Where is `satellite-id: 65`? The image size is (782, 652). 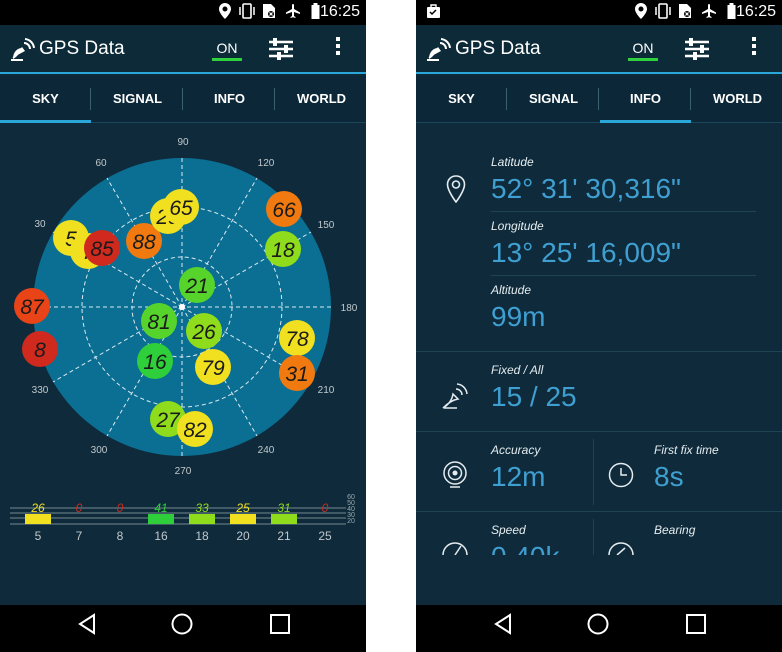
satellite-id: 65 is located at coordinates (181, 208).